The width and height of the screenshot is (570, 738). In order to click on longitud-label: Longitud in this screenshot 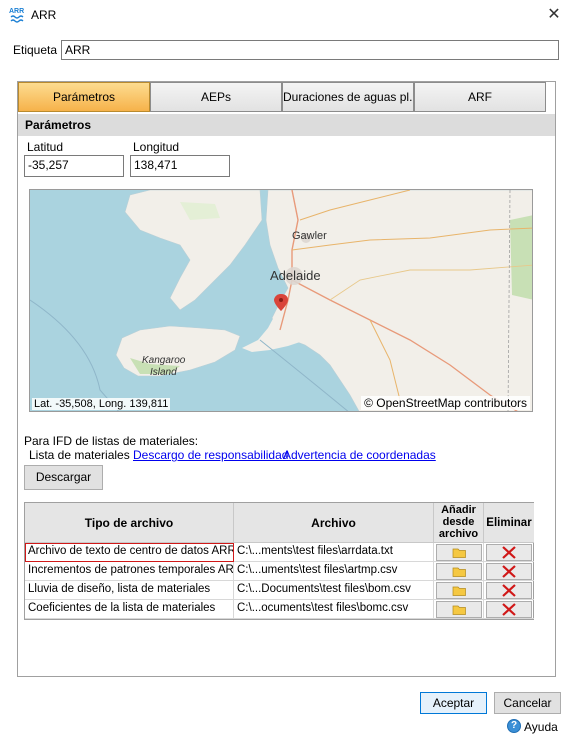, I will do `click(156, 147)`.